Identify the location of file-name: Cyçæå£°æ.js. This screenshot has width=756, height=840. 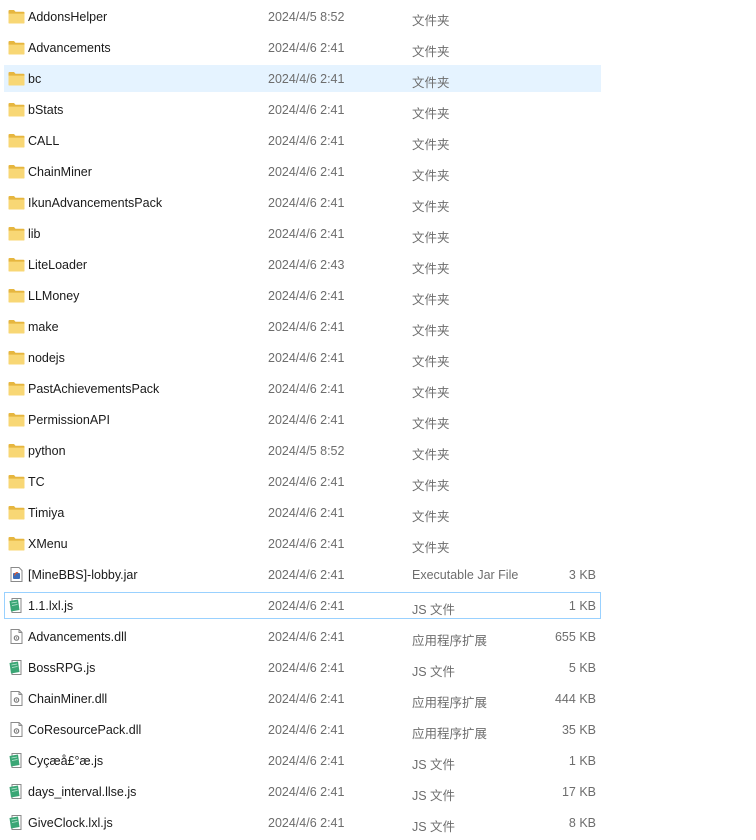
(66, 761).